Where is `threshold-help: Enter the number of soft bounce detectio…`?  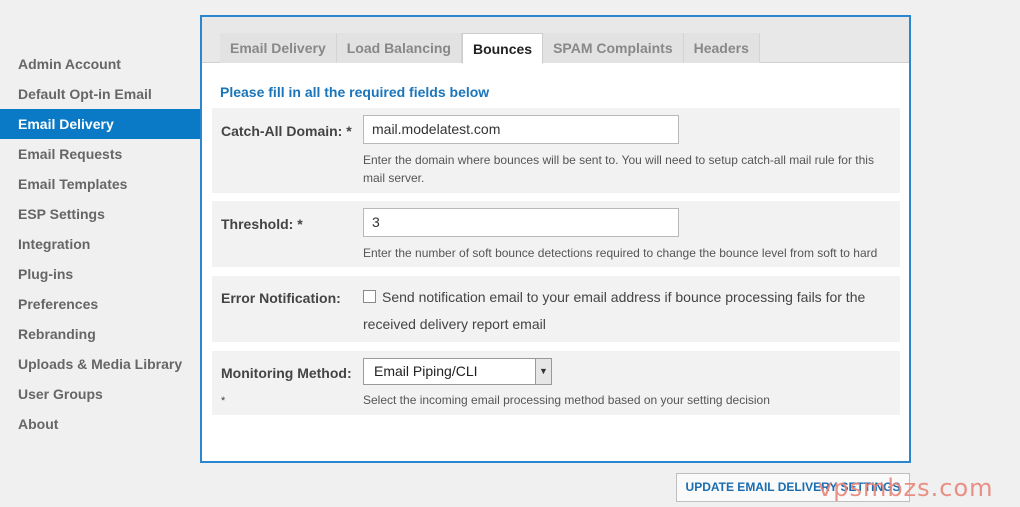 threshold-help: Enter the number of soft bounce detectio… is located at coordinates (620, 253).